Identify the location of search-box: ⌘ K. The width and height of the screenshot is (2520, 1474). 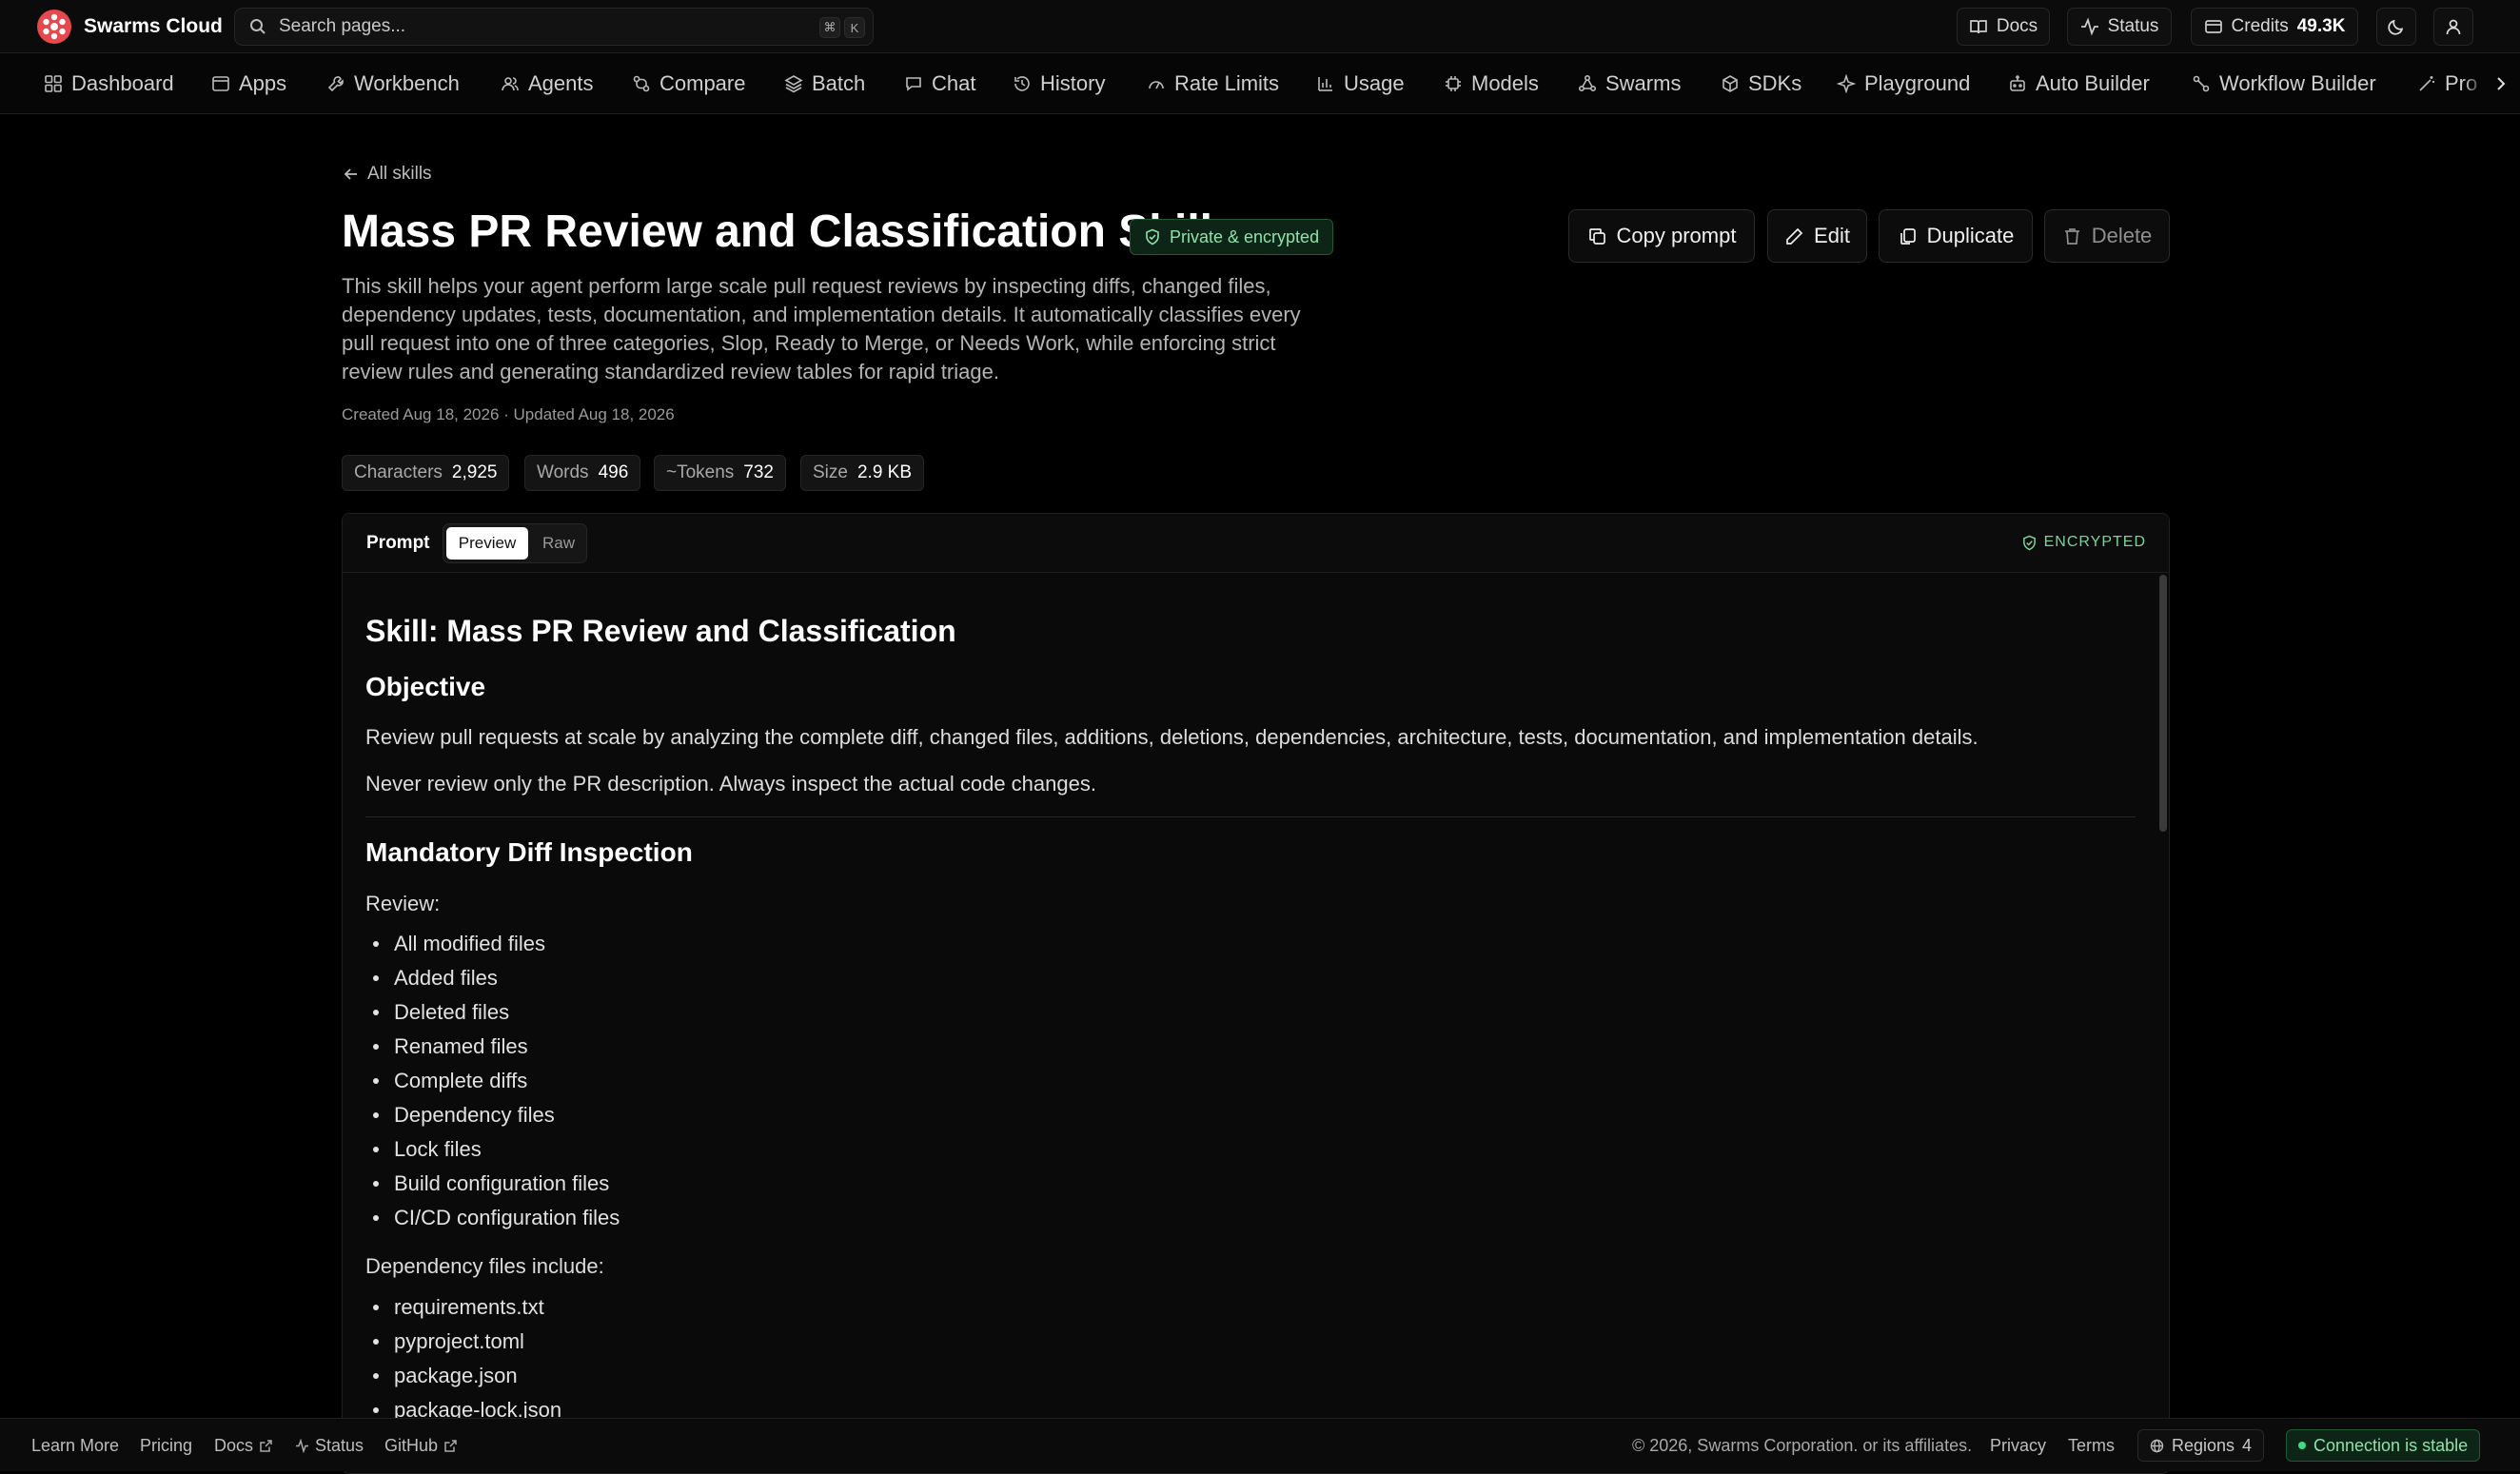
(554, 27).